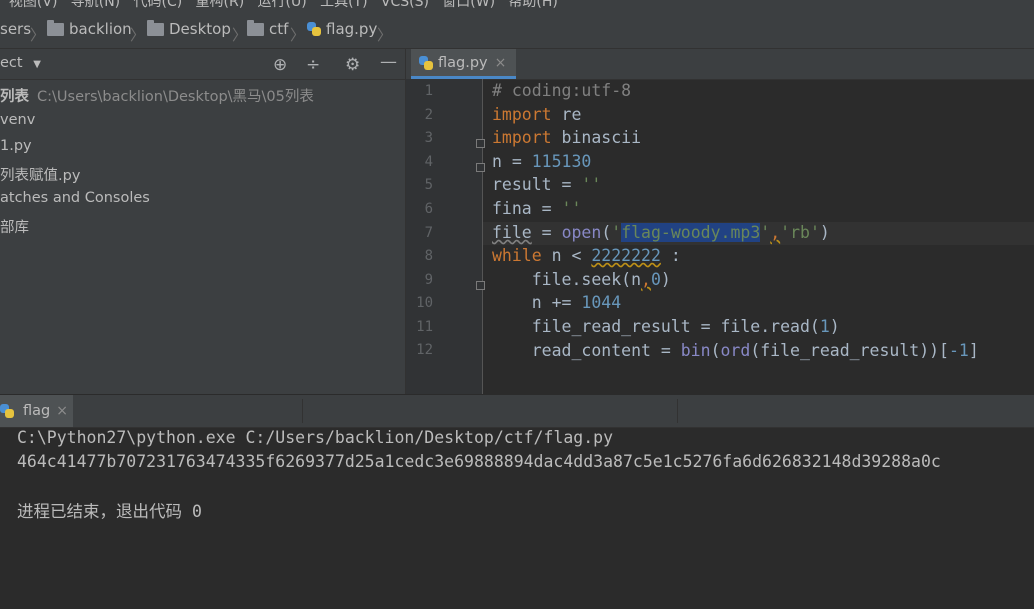 Image resolution: width=1034 pixels, height=609 pixels. I want to click on line-number: 6, so click(428, 209).